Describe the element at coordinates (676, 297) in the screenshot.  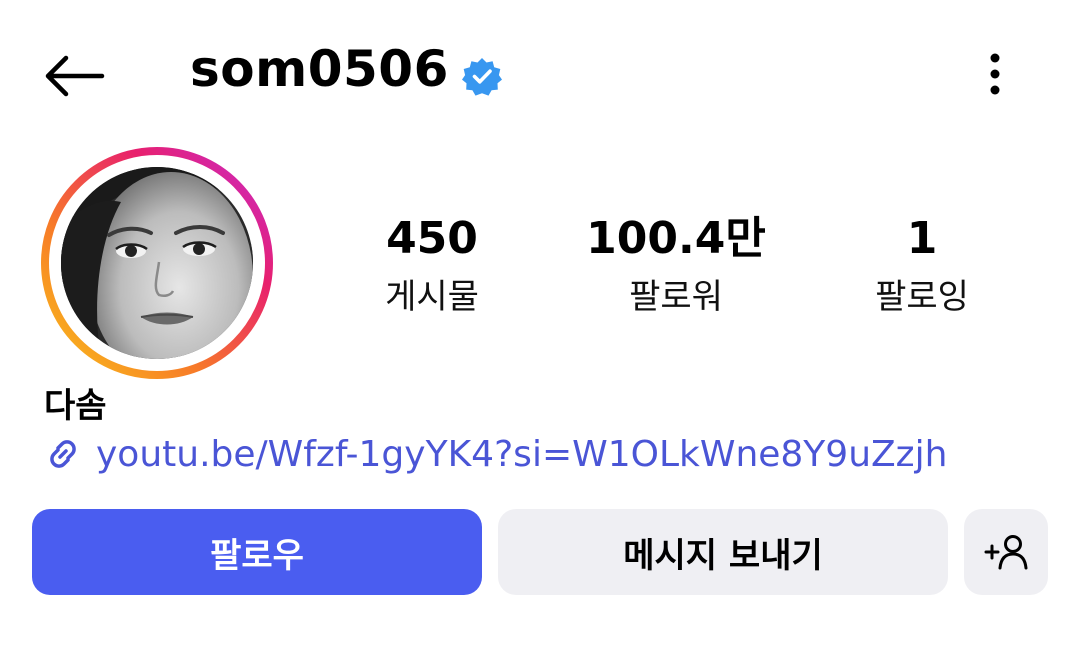
I see `followers-label: 팔로워` at that location.